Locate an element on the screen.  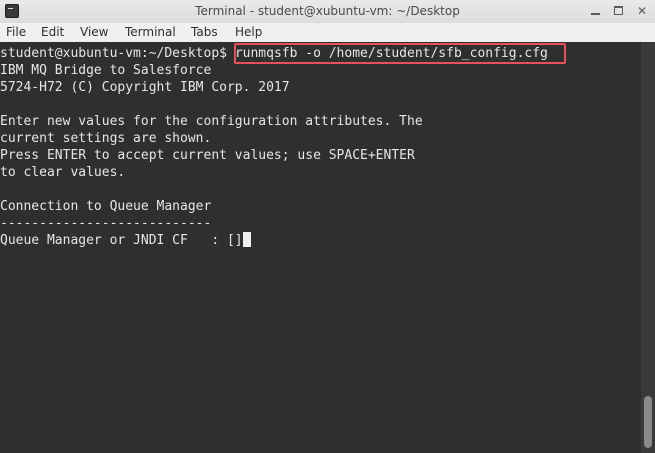
menu-help: Help is located at coordinates (248, 32).